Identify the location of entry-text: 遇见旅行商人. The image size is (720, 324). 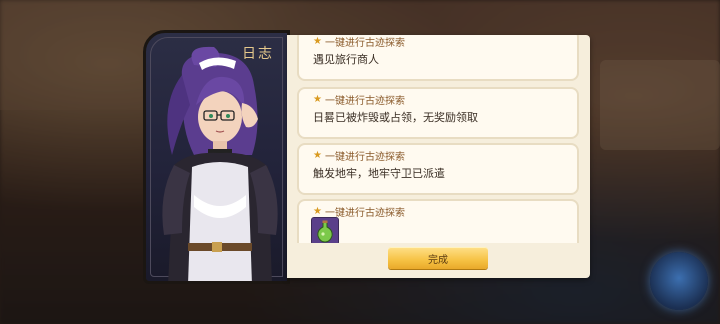
(346, 59).